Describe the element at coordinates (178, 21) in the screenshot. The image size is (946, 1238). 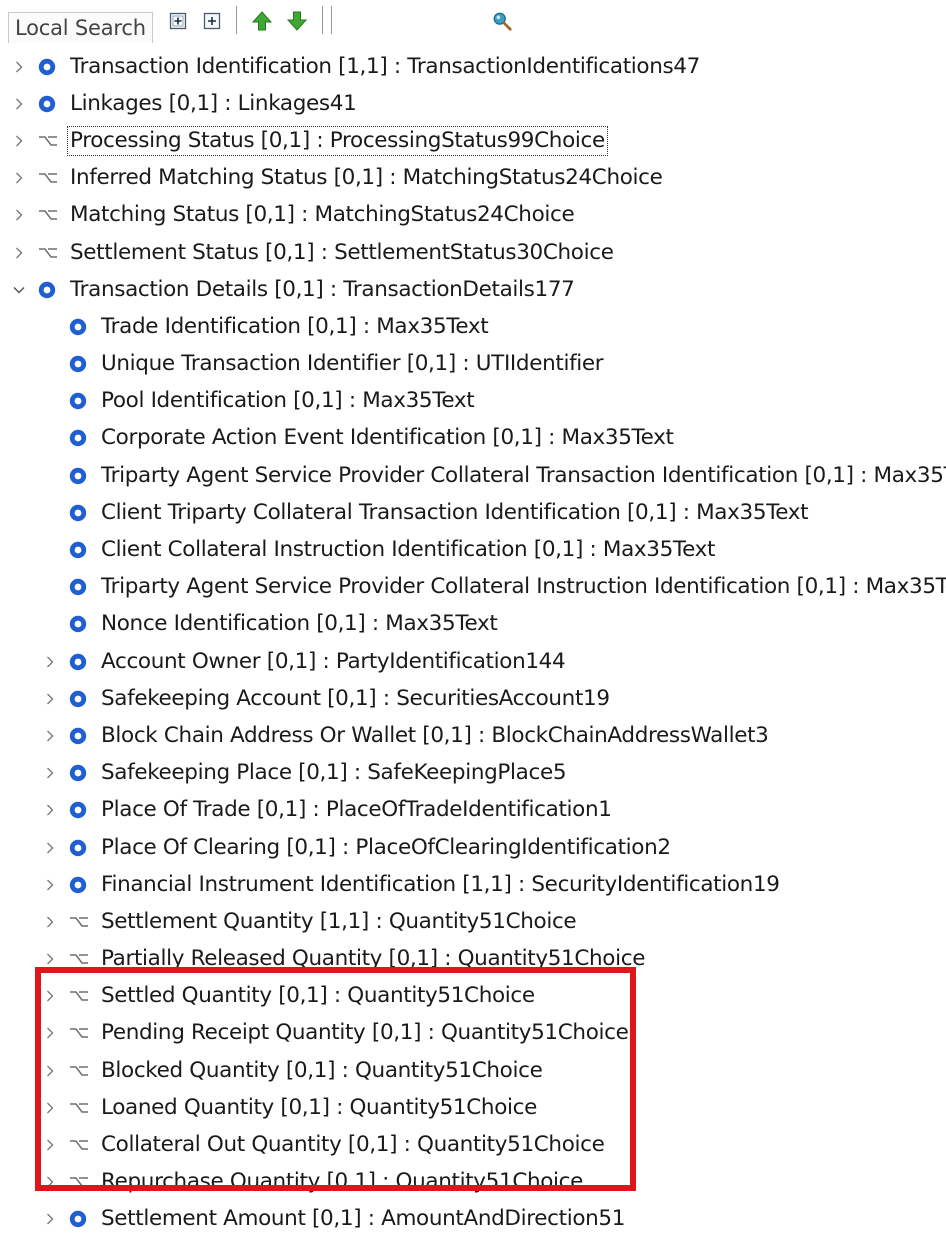
I see `expand-all-icon` at that location.